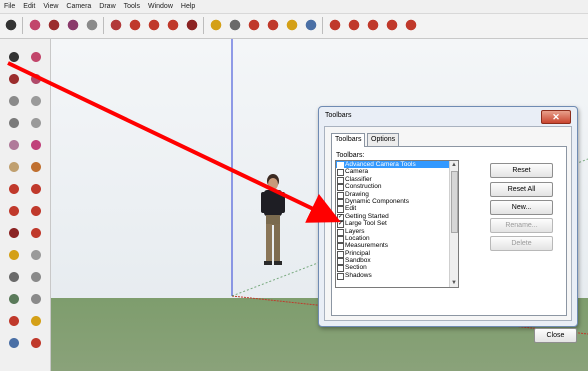 This screenshot has height=371, width=588. Describe the element at coordinates (555, 335) in the screenshot. I see `close-button: Close` at that location.